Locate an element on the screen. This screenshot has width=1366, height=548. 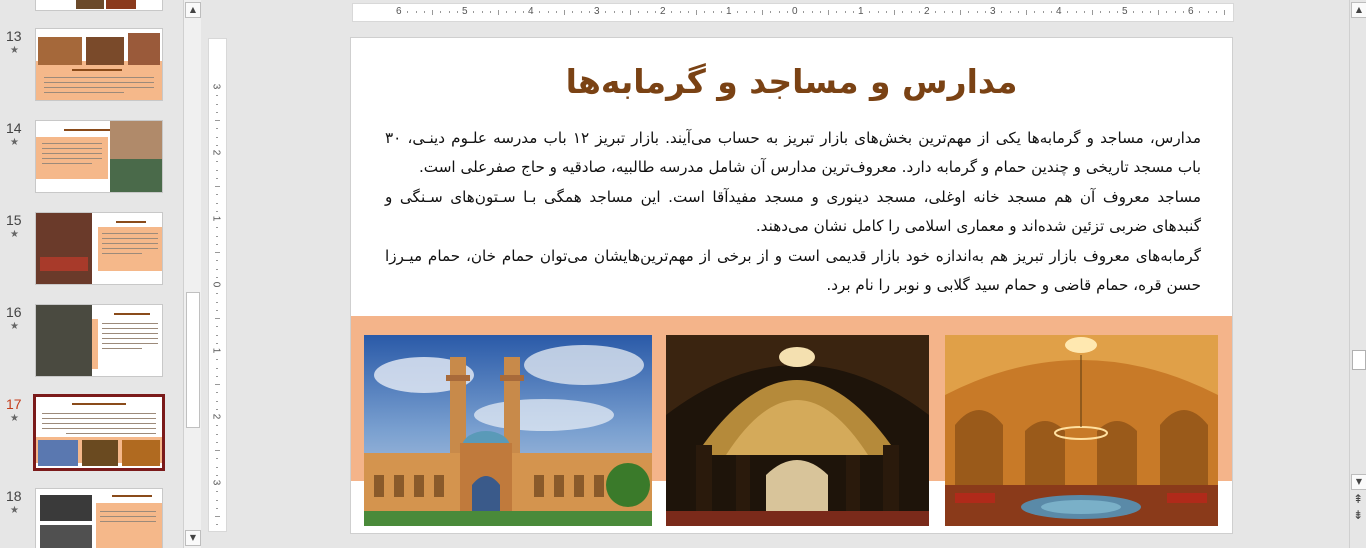
horizontal-ruler: 6 5 4 3 2 1 0 1 2 3 4 5 6 is located at coordinates (793, 12).